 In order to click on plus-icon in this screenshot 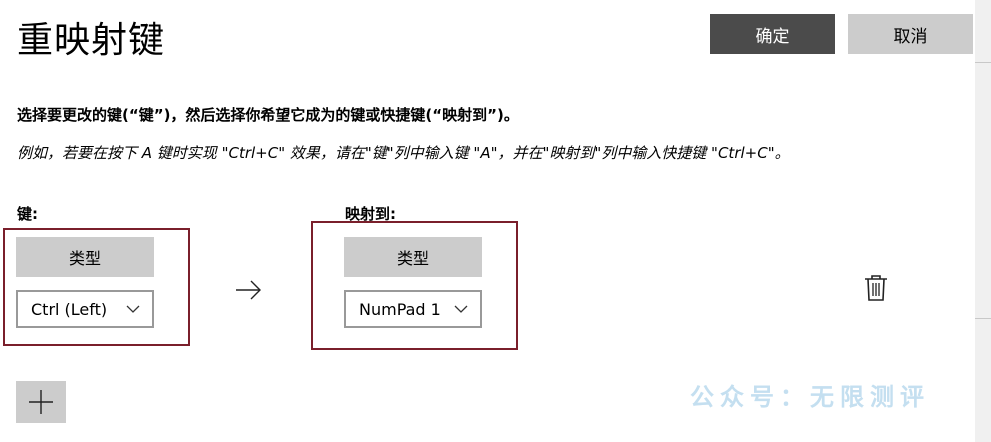, I will do `click(41, 402)`.